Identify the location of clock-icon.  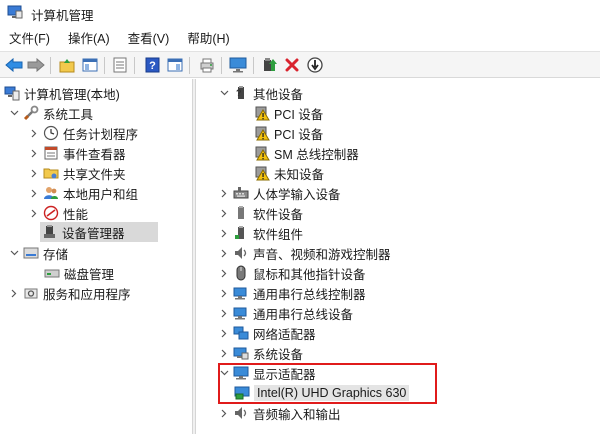
(51, 133).